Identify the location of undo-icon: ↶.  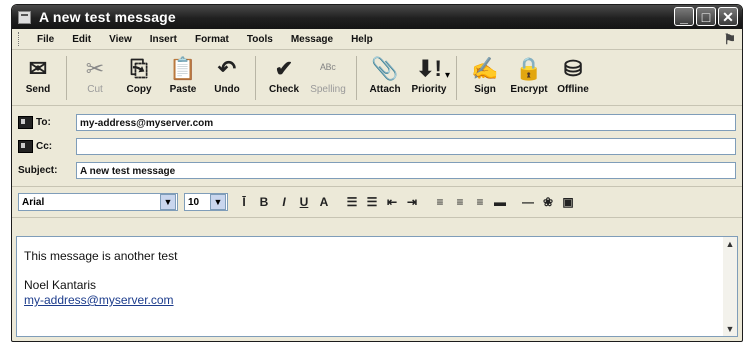
(227, 68).